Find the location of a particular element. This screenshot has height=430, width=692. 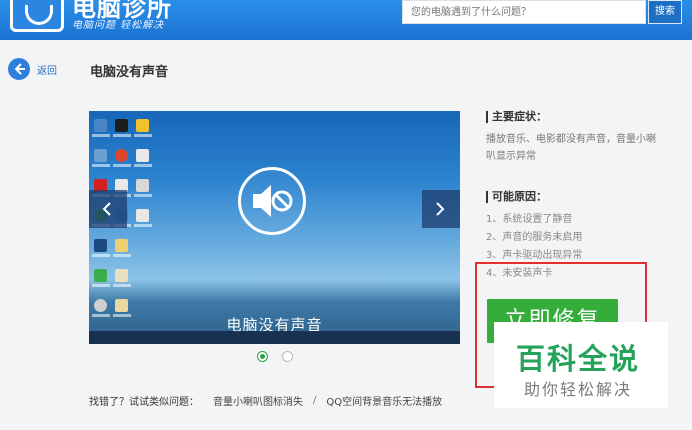

back-arrow-icon is located at coordinates (19, 69).